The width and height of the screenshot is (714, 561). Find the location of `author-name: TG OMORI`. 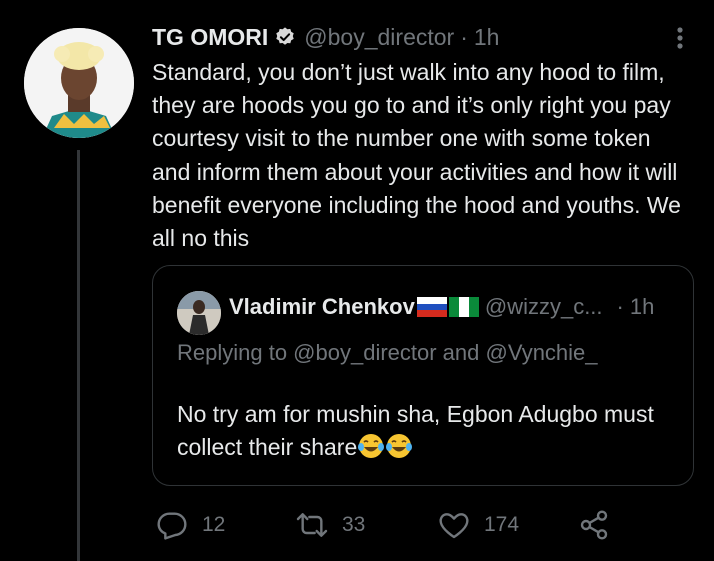

author-name: TG OMORI is located at coordinates (210, 37).